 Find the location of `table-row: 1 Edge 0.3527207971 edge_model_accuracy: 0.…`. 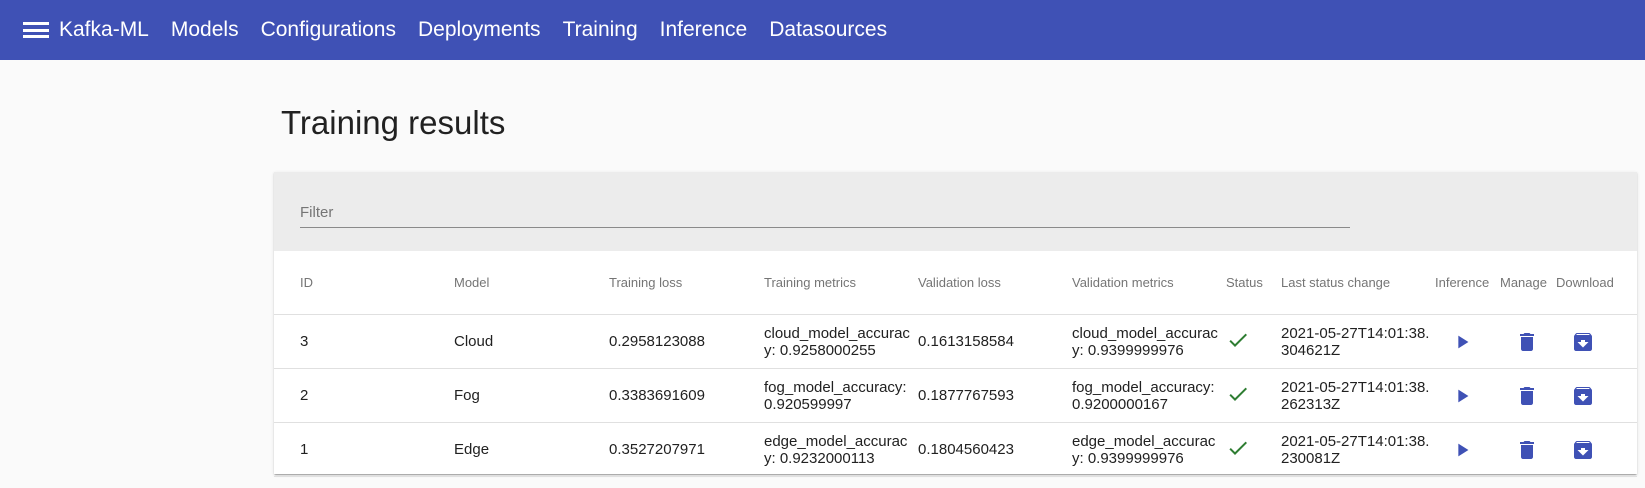

table-row: 1 Edge 0.3527207971 edge_model_accuracy: 0.… is located at coordinates (955, 450).